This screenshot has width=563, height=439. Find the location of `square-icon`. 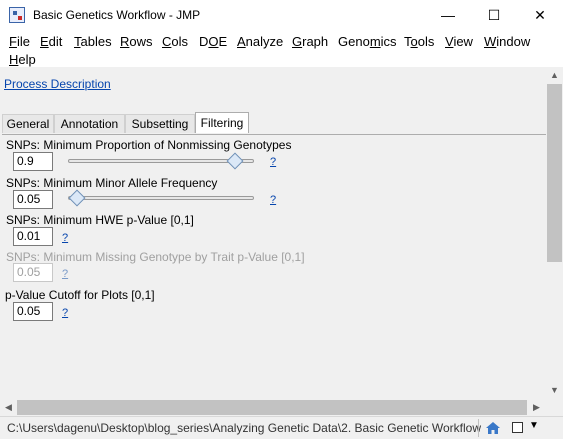

square-icon is located at coordinates (517, 427).